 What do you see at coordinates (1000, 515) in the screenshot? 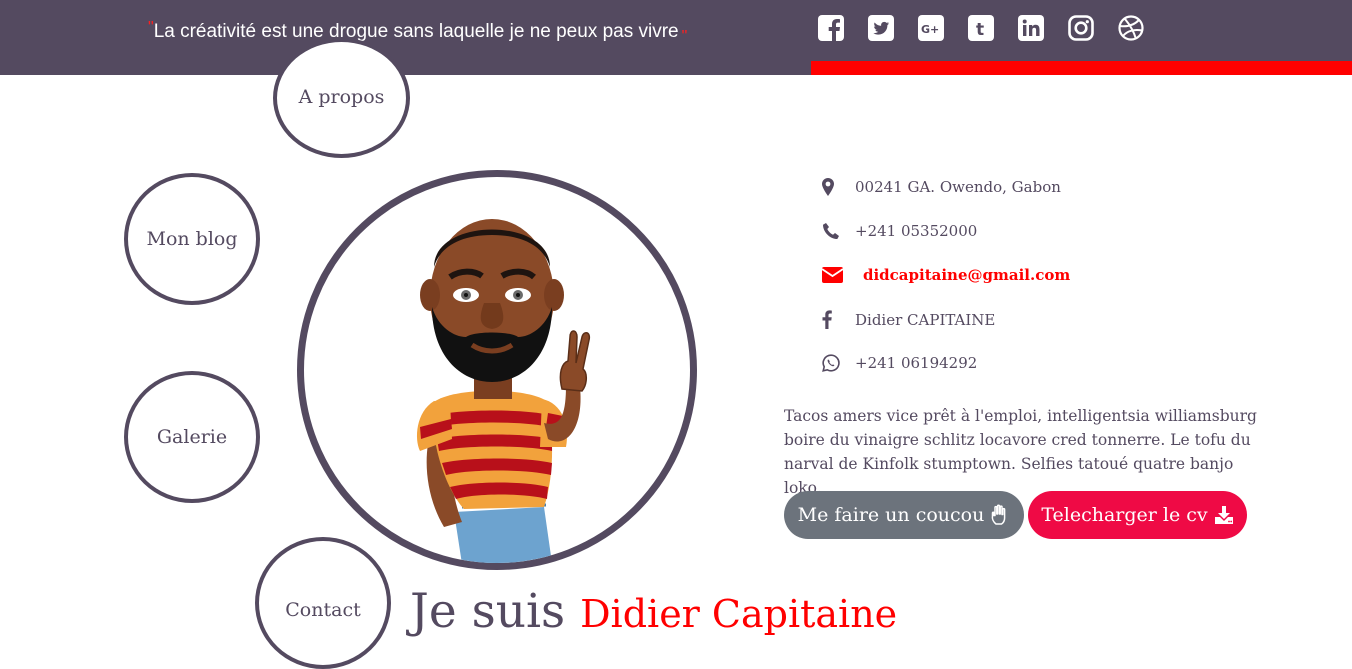
I see `hand-icon` at bounding box center [1000, 515].